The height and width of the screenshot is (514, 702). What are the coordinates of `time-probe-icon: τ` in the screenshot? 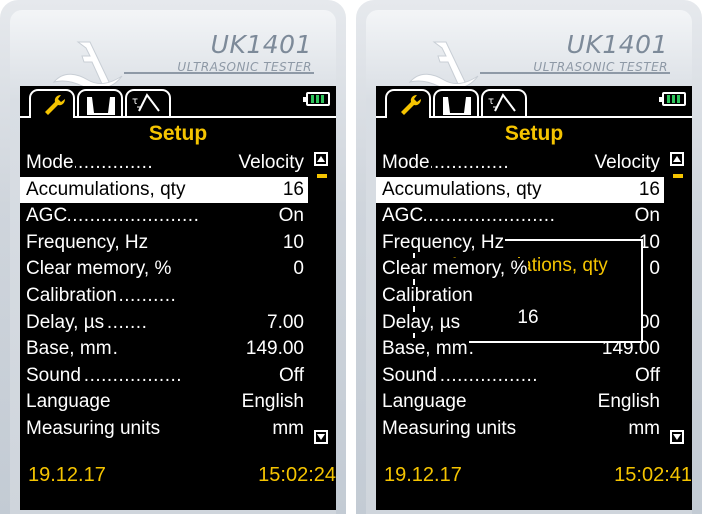 It's located at (502, 102).